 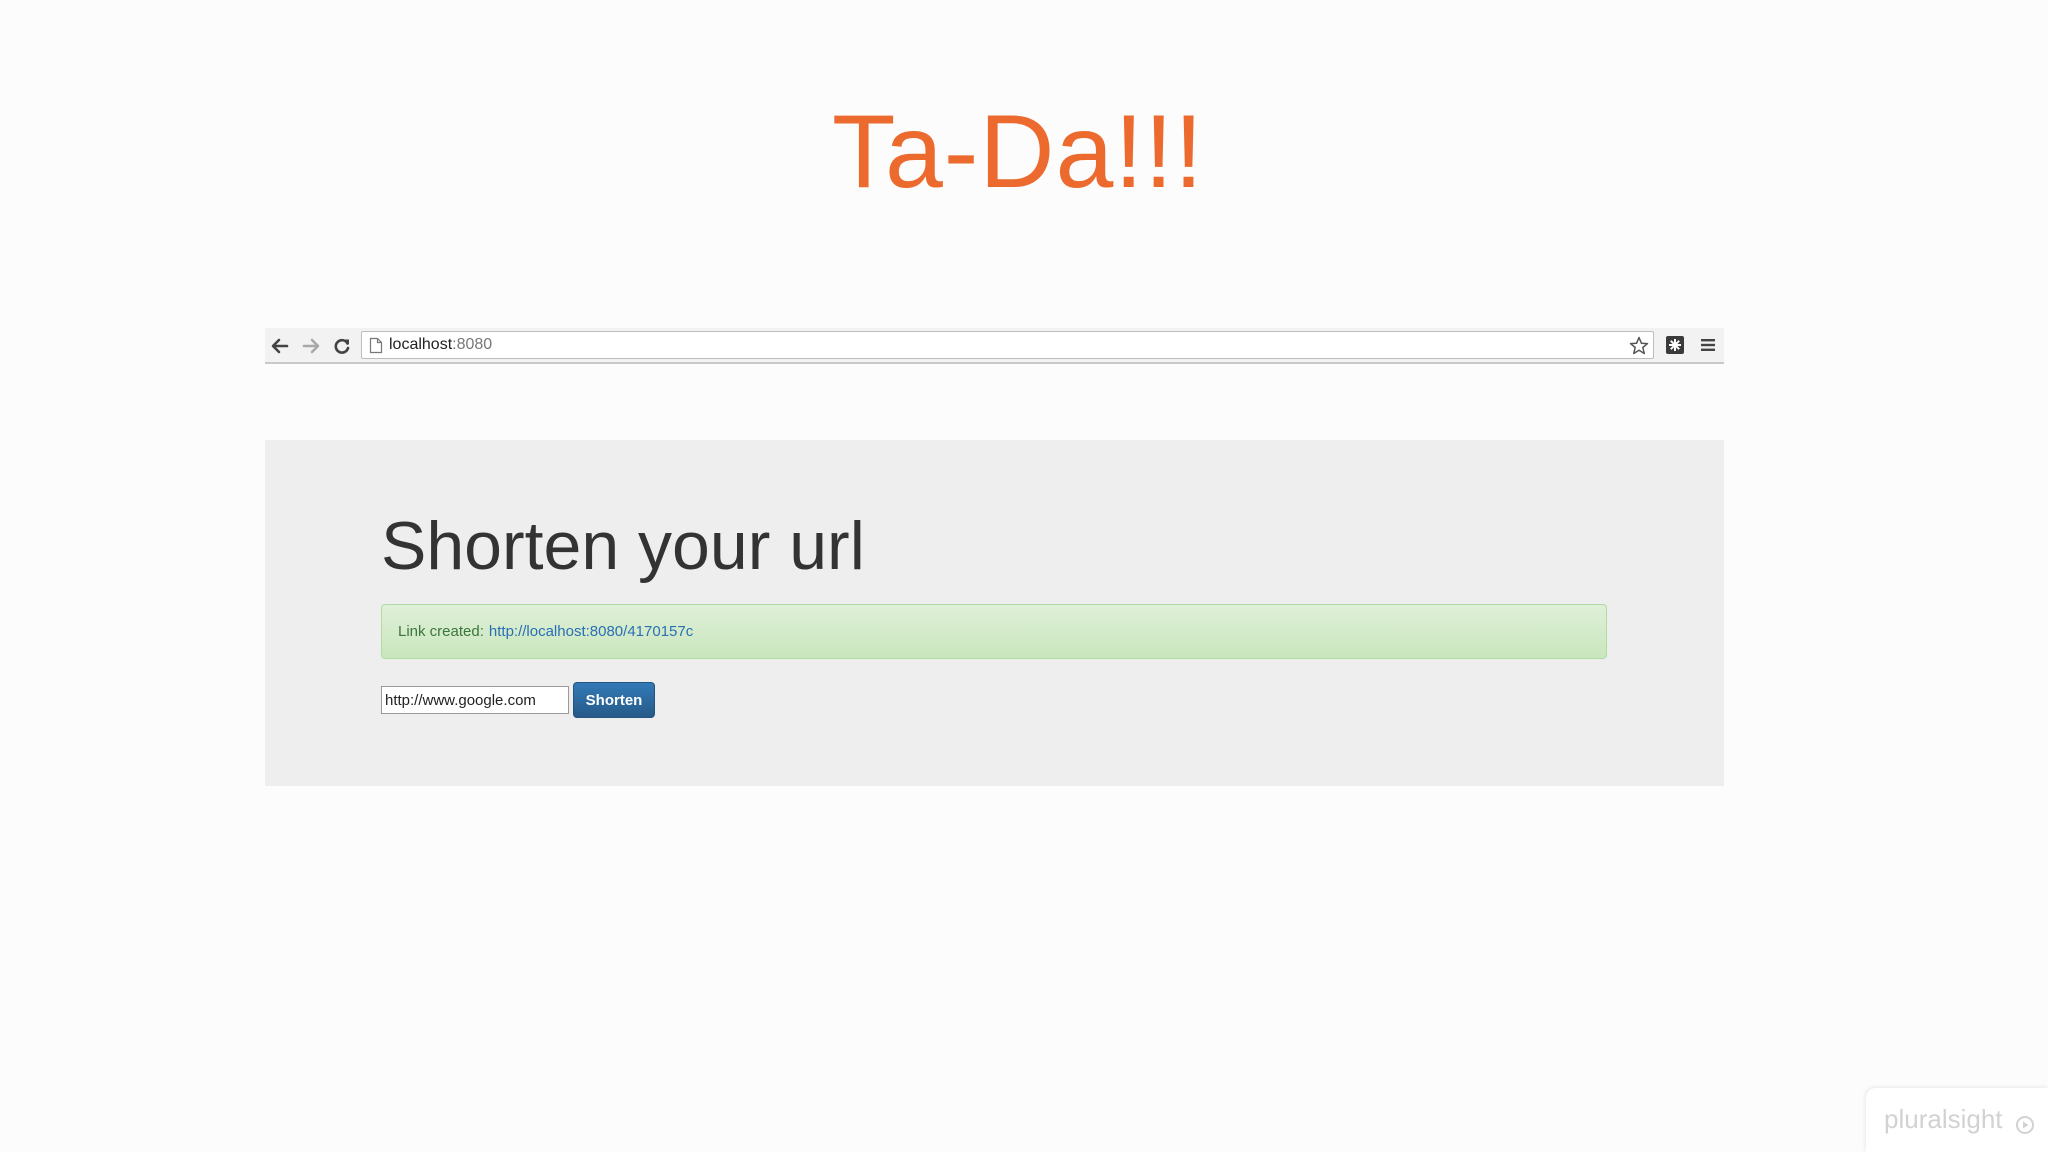 What do you see at coordinates (1639, 348) in the screenshot?
I see `star-icon` at bounding box center [1639, 348].